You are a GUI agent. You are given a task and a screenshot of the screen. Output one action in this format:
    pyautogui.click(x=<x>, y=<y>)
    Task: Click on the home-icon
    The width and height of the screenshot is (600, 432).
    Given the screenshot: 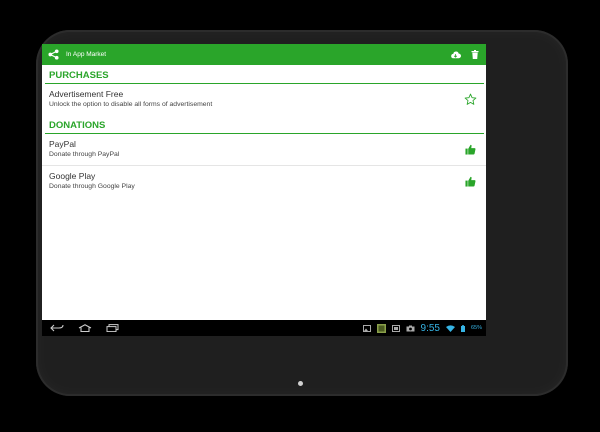 What is the action you would take?
    pyautogui.click(x=85, y=328)
    